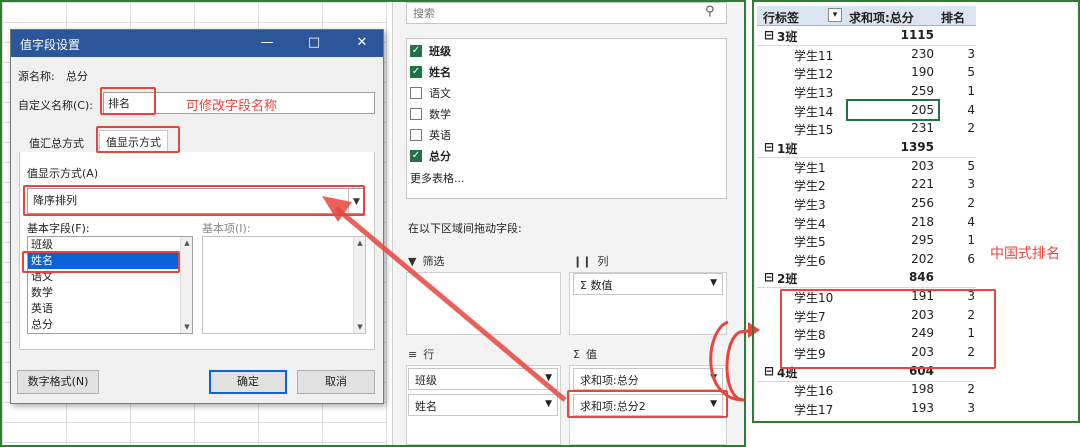  Describe the element at coordinates (810, 241) in the screenshot. I see `pivot-row-student: 学生5` at that location.